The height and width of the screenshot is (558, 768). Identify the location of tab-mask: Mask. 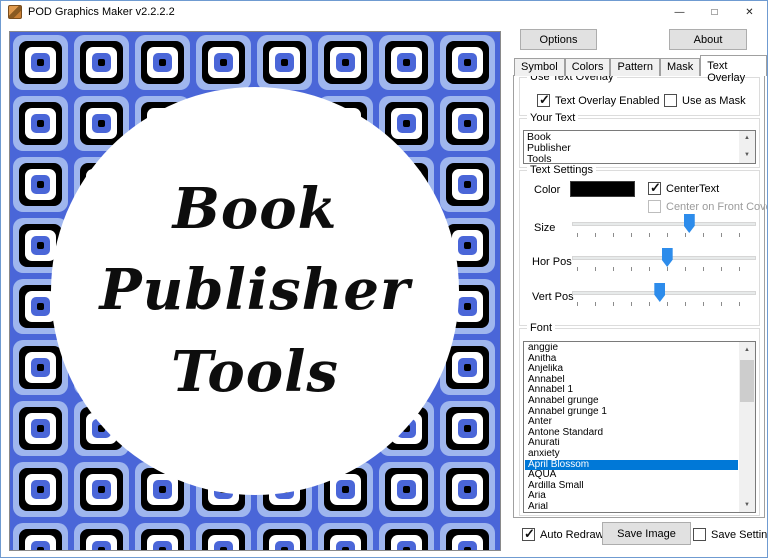
(680, 67).